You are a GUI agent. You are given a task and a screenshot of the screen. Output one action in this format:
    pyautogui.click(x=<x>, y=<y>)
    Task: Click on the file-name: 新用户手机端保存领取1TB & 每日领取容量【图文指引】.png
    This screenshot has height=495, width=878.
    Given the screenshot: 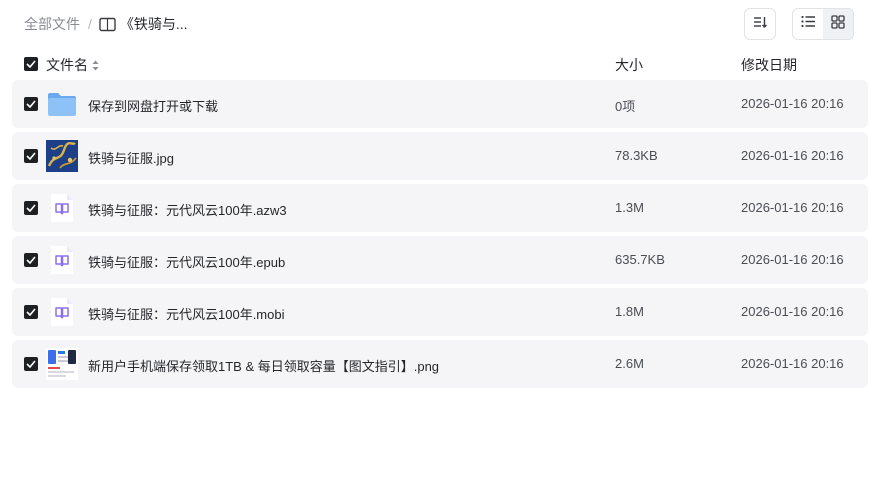 What is the action you would take?
    pyautogui.click(x=263, y=365)
    